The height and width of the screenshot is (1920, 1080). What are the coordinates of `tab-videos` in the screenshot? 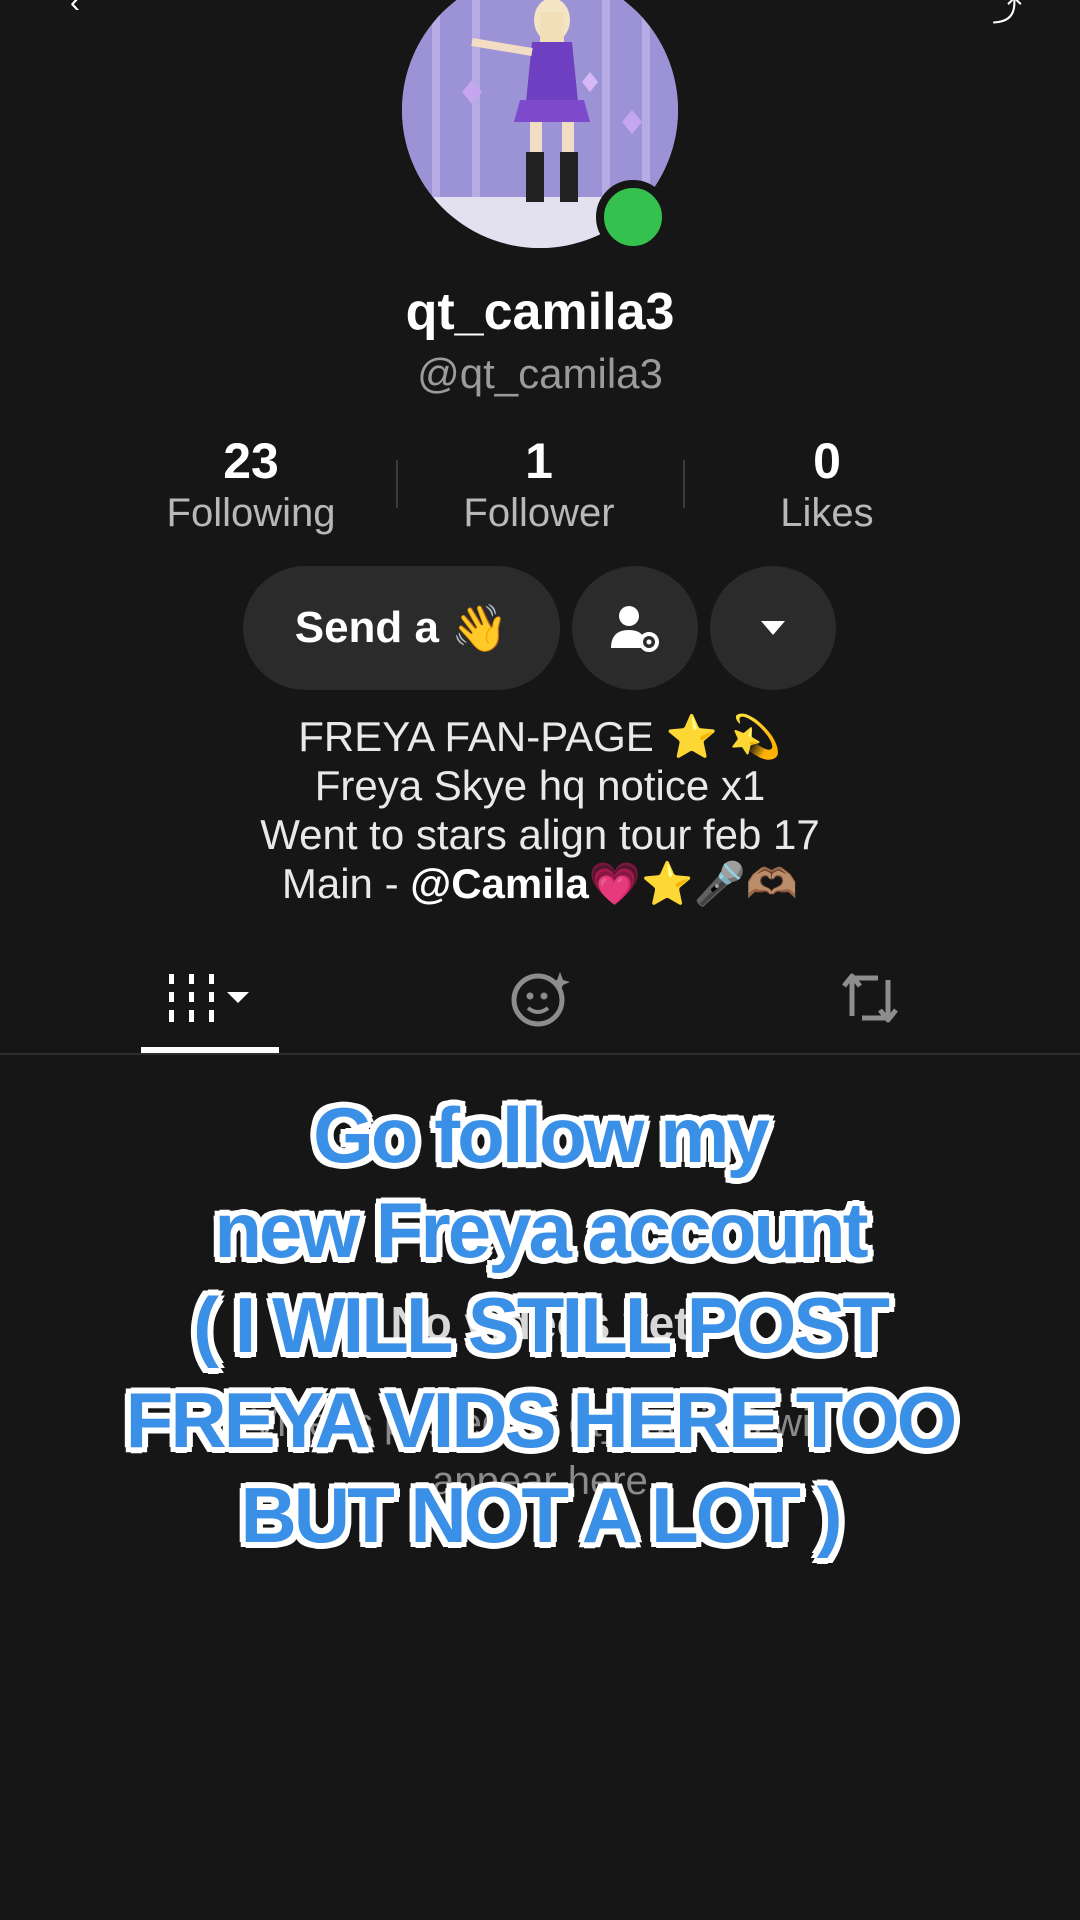 It's located at (210, 998).